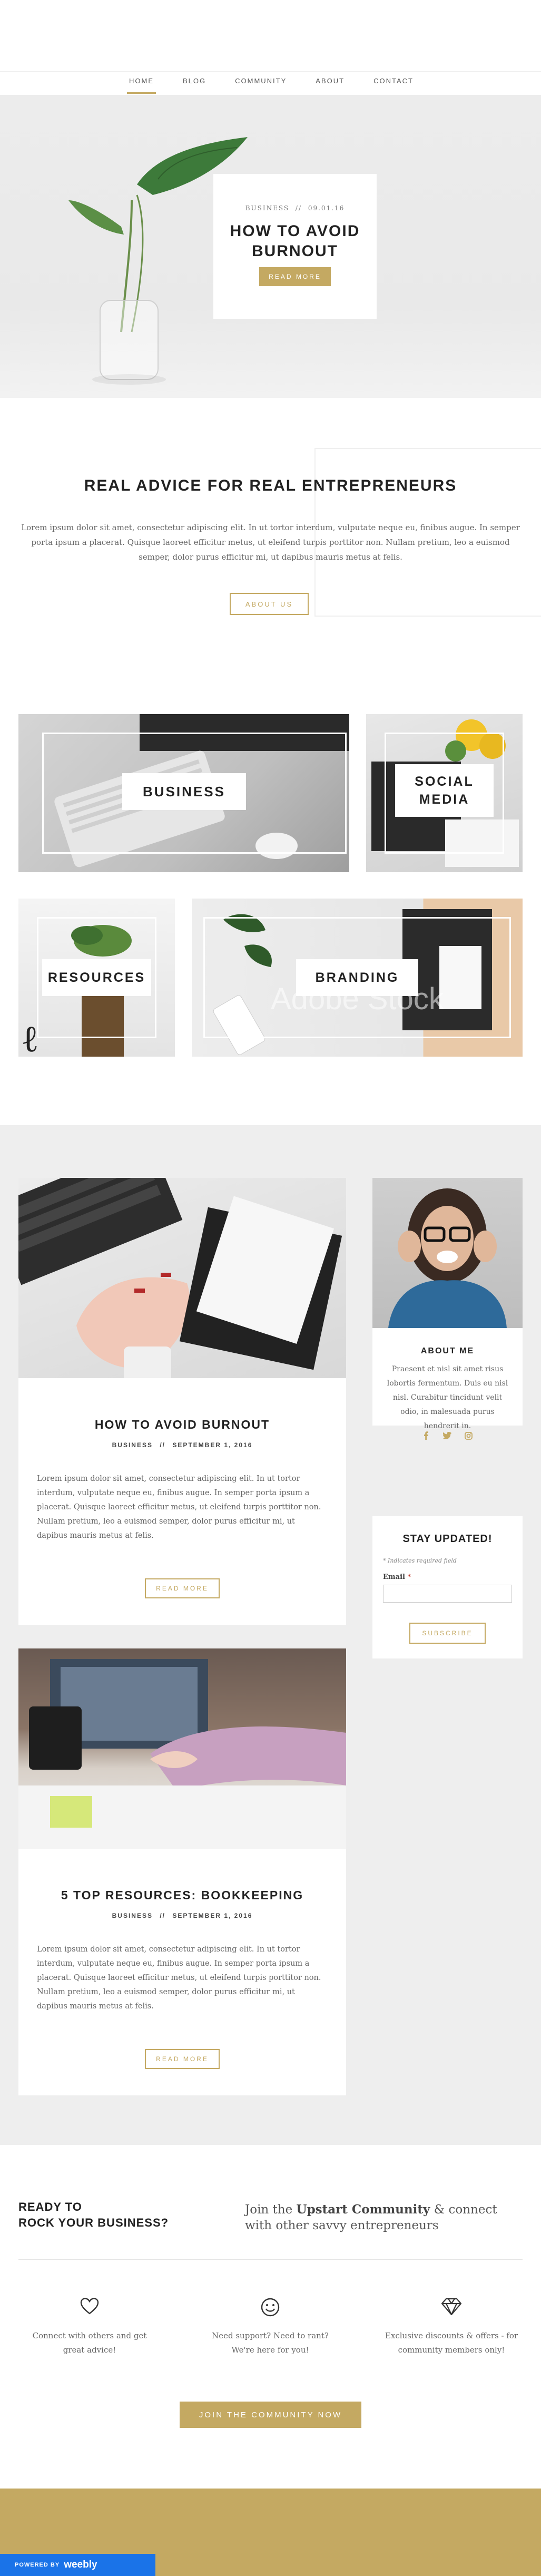  What do you see at coordinates (447, 1350) in the screenshot?
I see `about-me-title: ABOUT ME` at bounding box center [447, 1350].